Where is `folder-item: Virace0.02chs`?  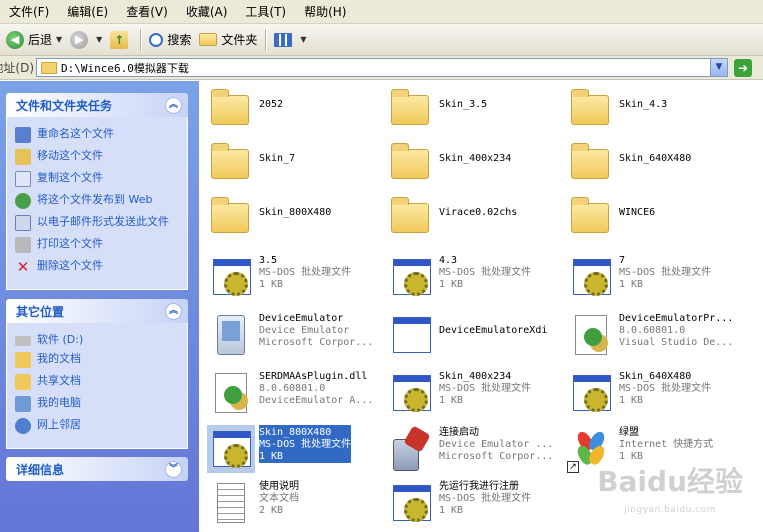 folder-item: Virace0.02chs is located at coordinates (452, 217).